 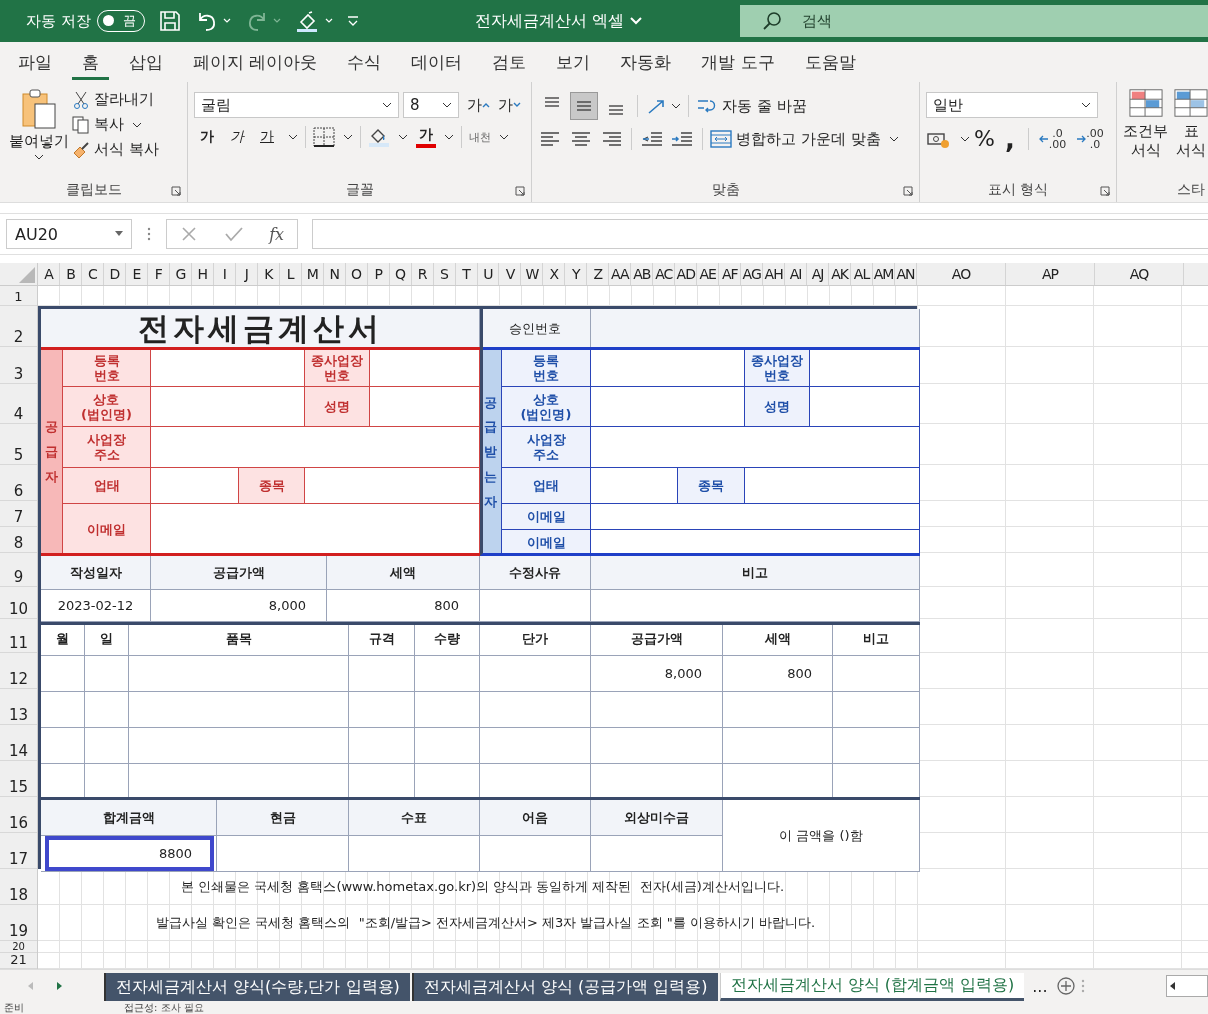 What do you see at coordinates (39, 133) in the screenshot?
I see `paste-button: 붙여넣기` at bounding box center [39, 133].